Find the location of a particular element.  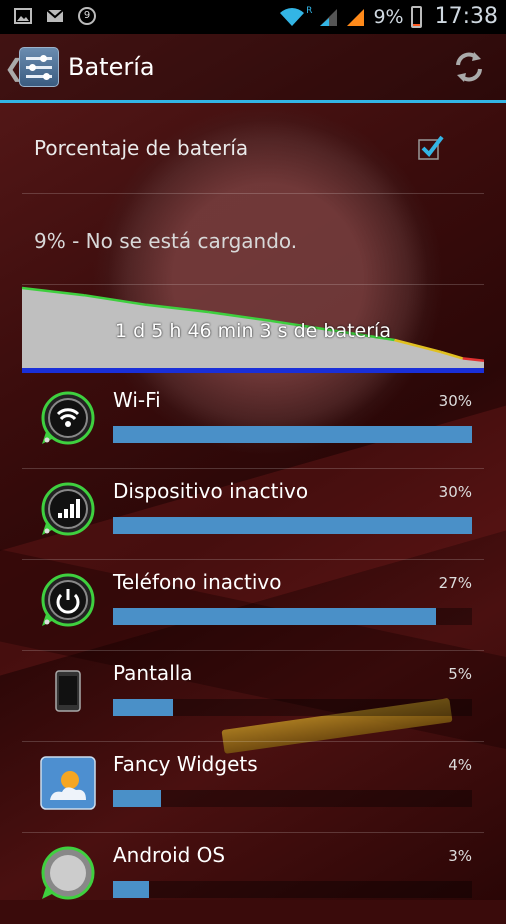

page-title: Batería is located at coordinates (111, 67).